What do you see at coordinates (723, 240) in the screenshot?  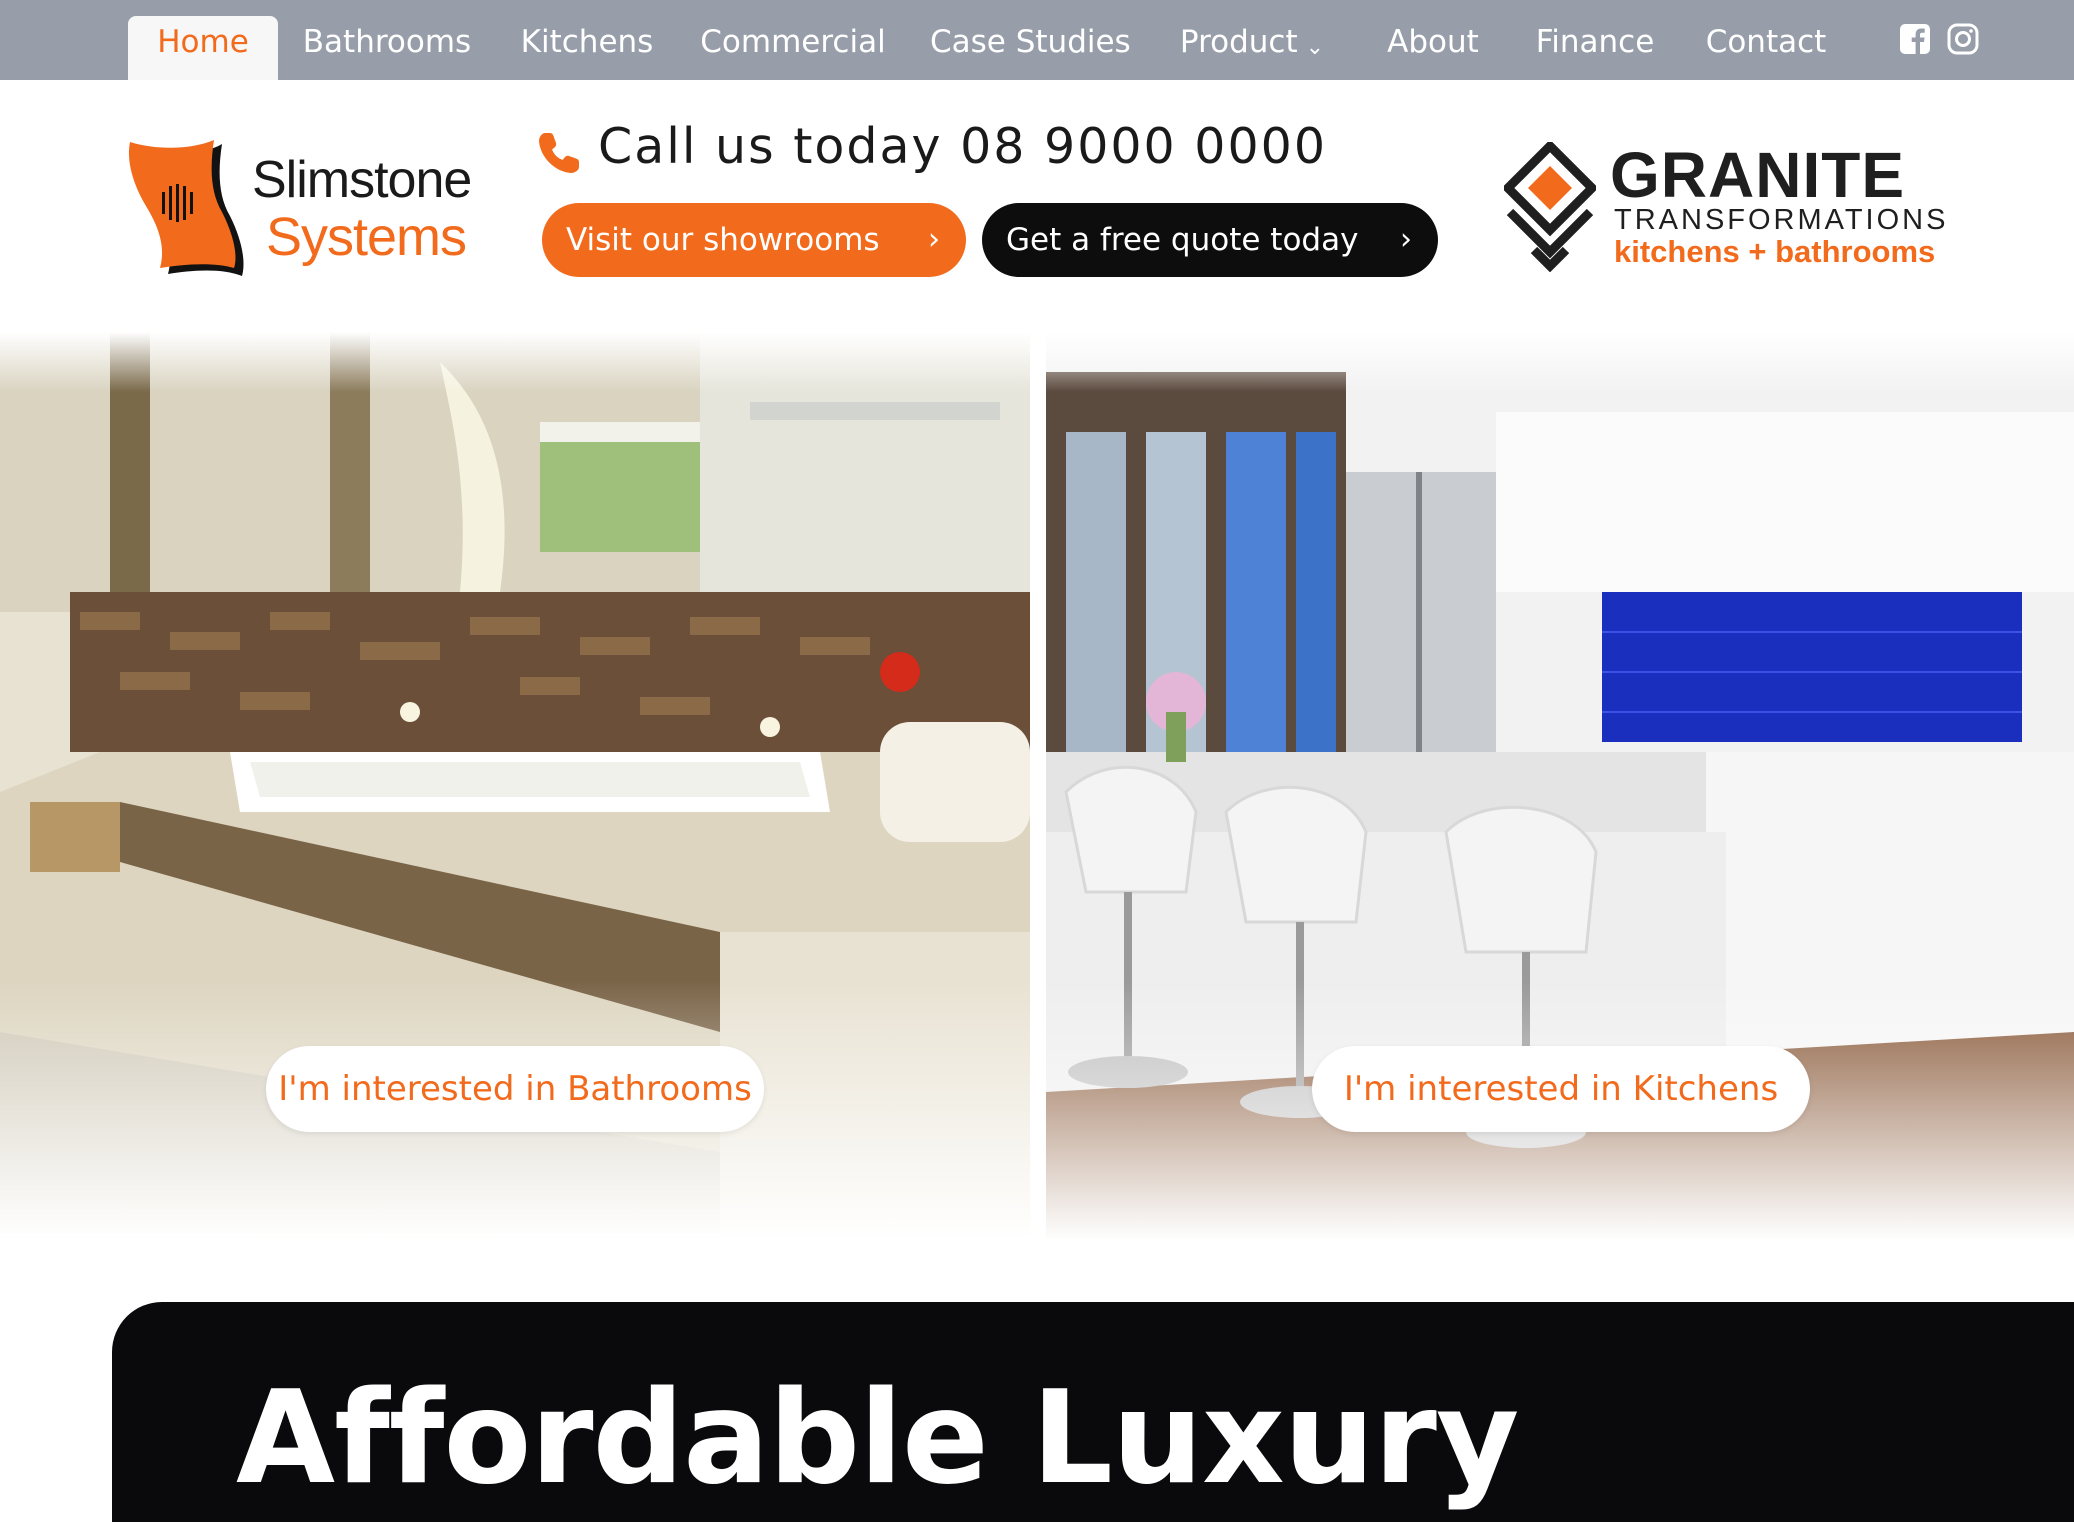 I see `visit-showrooms-label: Visit our showrooms` at bounding box center [723, 240].